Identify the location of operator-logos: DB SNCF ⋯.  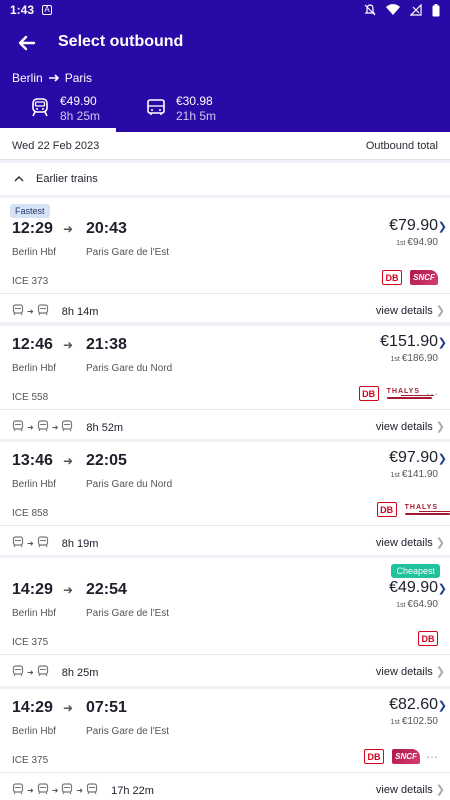
(401, 756).